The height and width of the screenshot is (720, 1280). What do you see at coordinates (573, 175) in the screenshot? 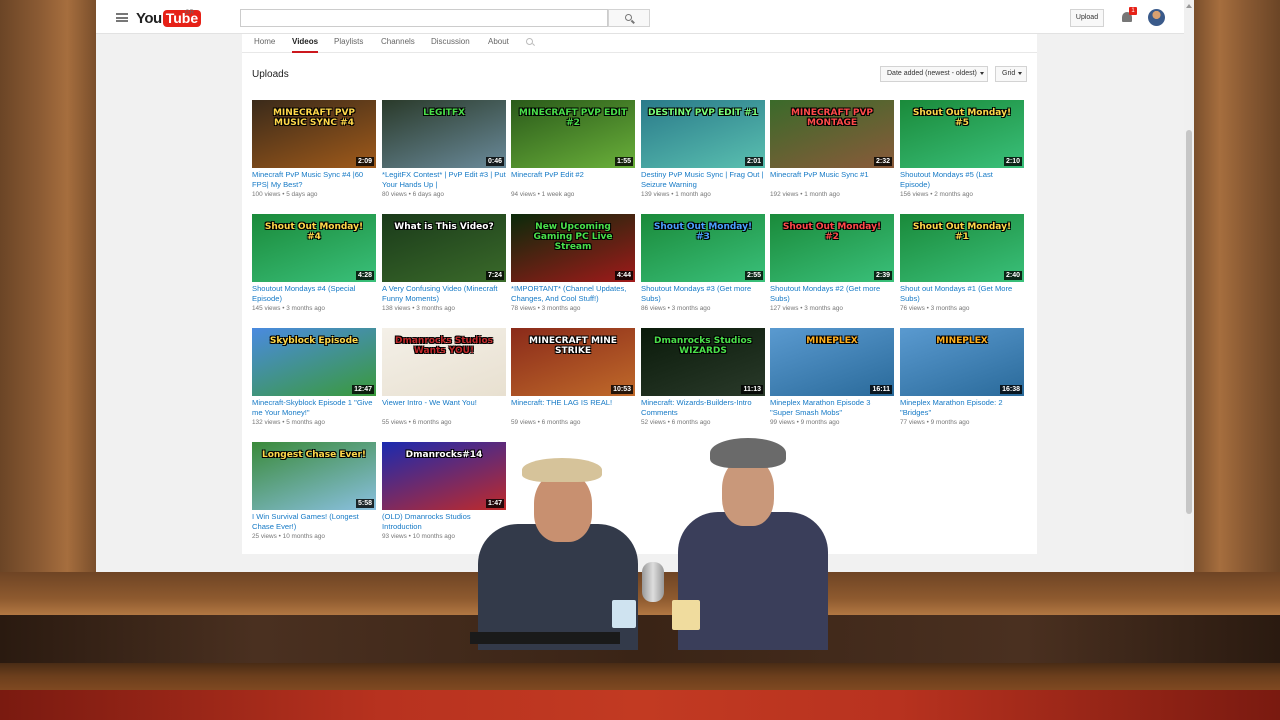
I see `video-title-link: Minecraft PvP Edit #2` at bounding box center [573, 175].